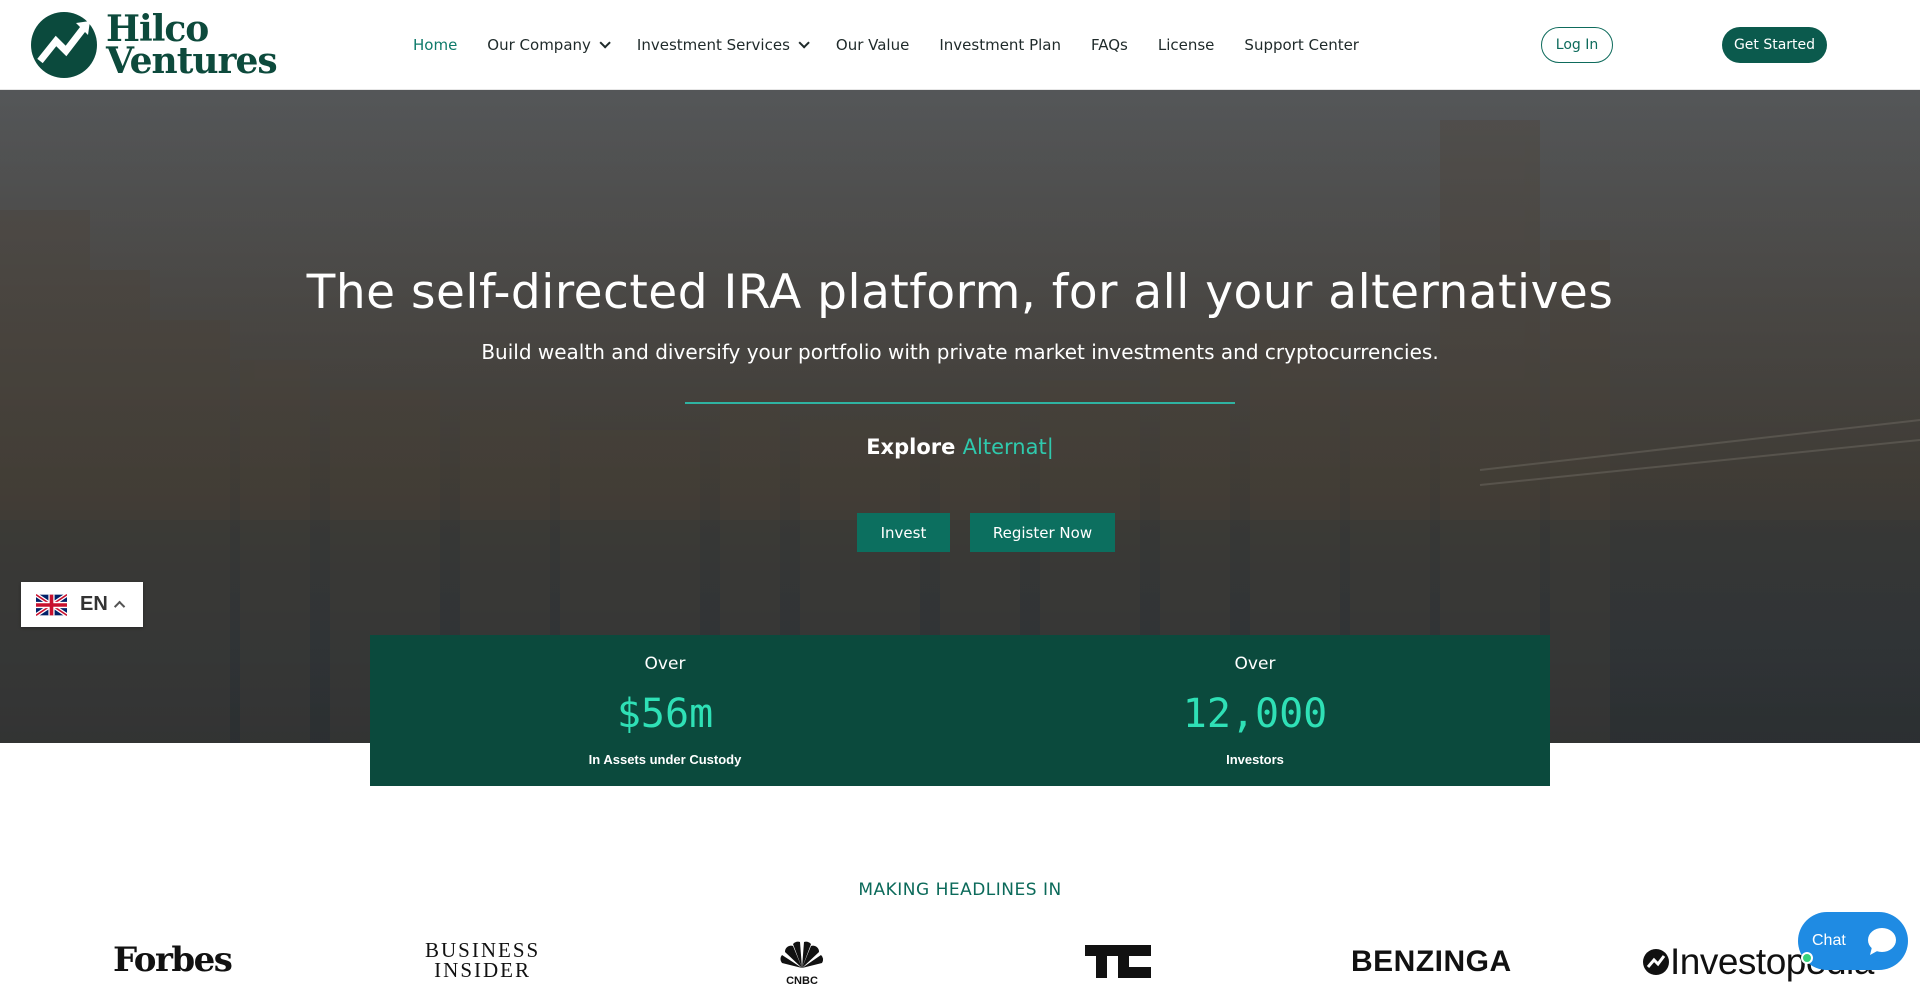 This screenshot has width=1920, height=993. Describe the element at coordinates (960, 403) in the screenshot. I see `hero-divider` at that location.